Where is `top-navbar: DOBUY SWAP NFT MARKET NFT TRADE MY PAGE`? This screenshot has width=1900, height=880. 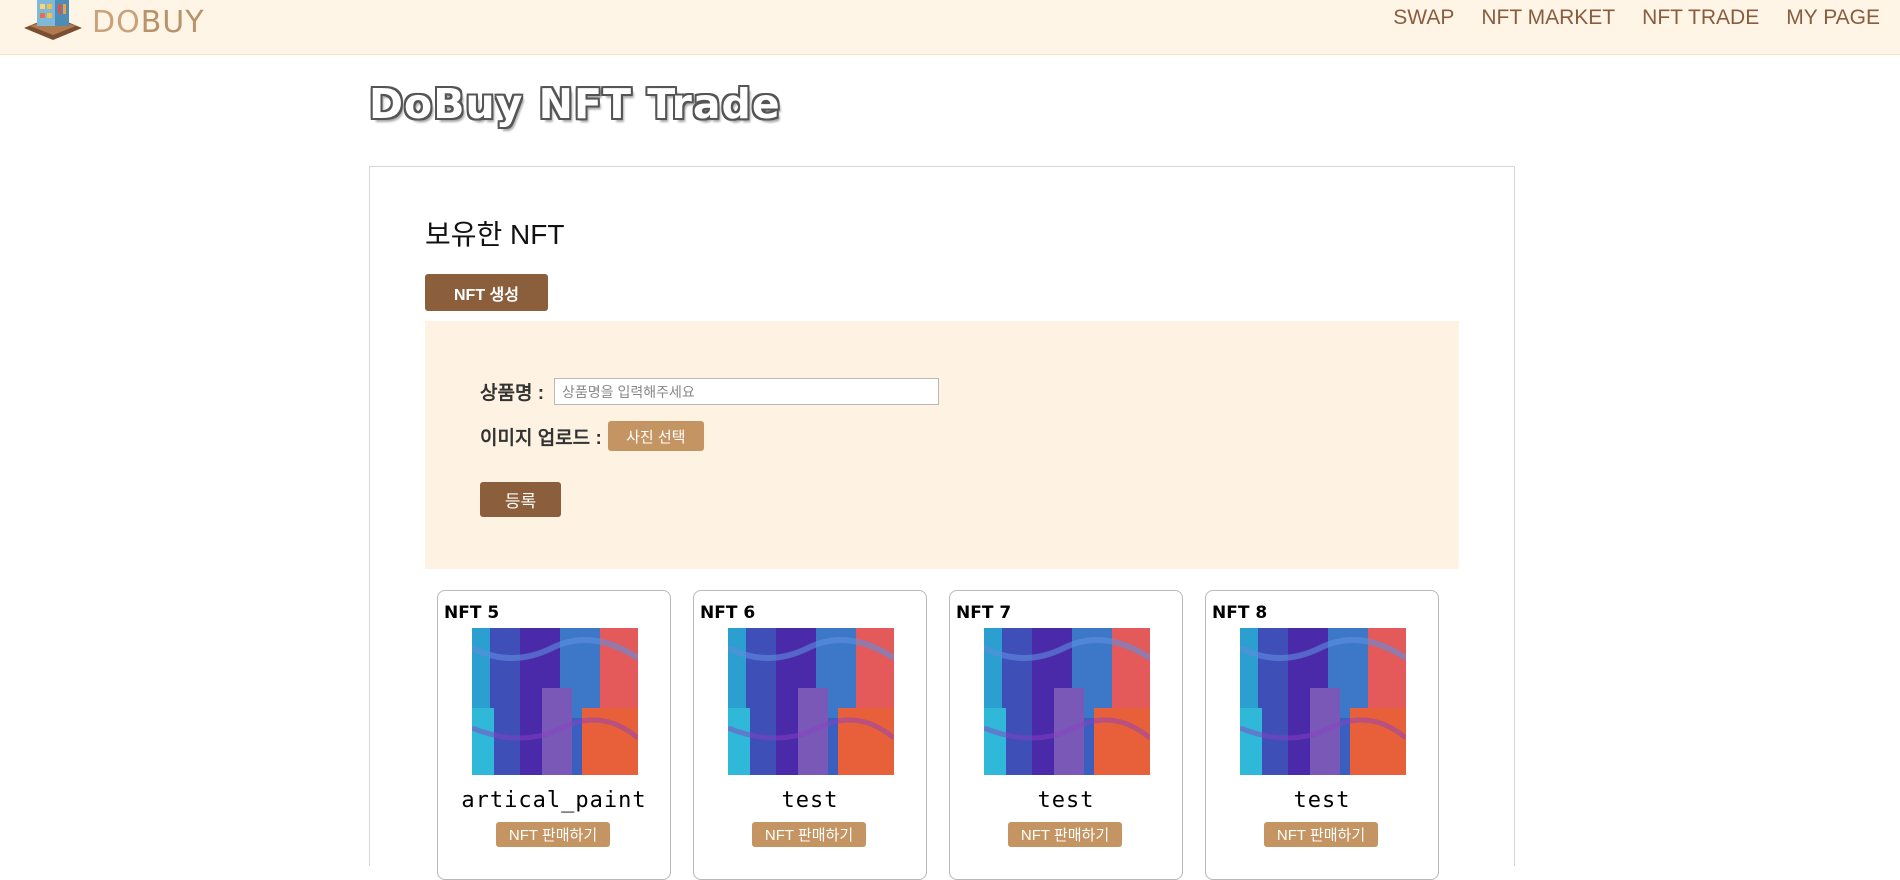 top-navbar: DOBUY SWAP NFT MARKET NFT TRADE MY PAGE is located at coordinates (950, 27).